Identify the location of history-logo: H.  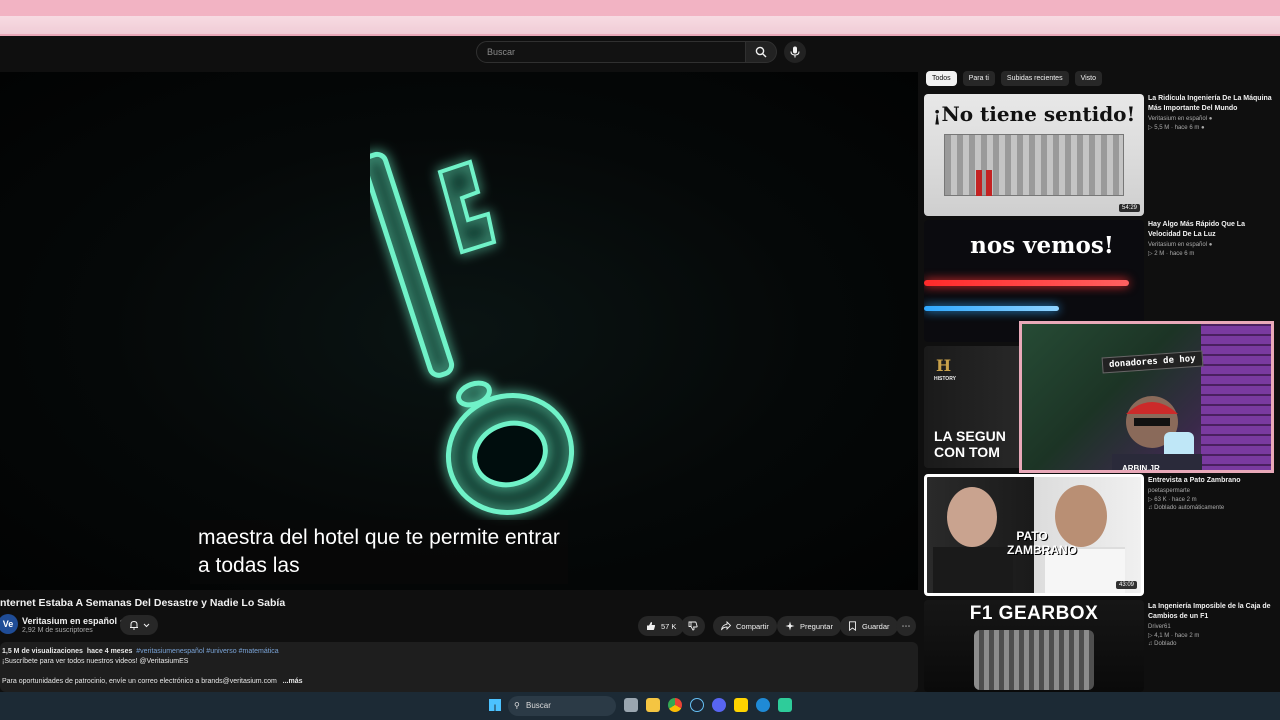
(944, 365).